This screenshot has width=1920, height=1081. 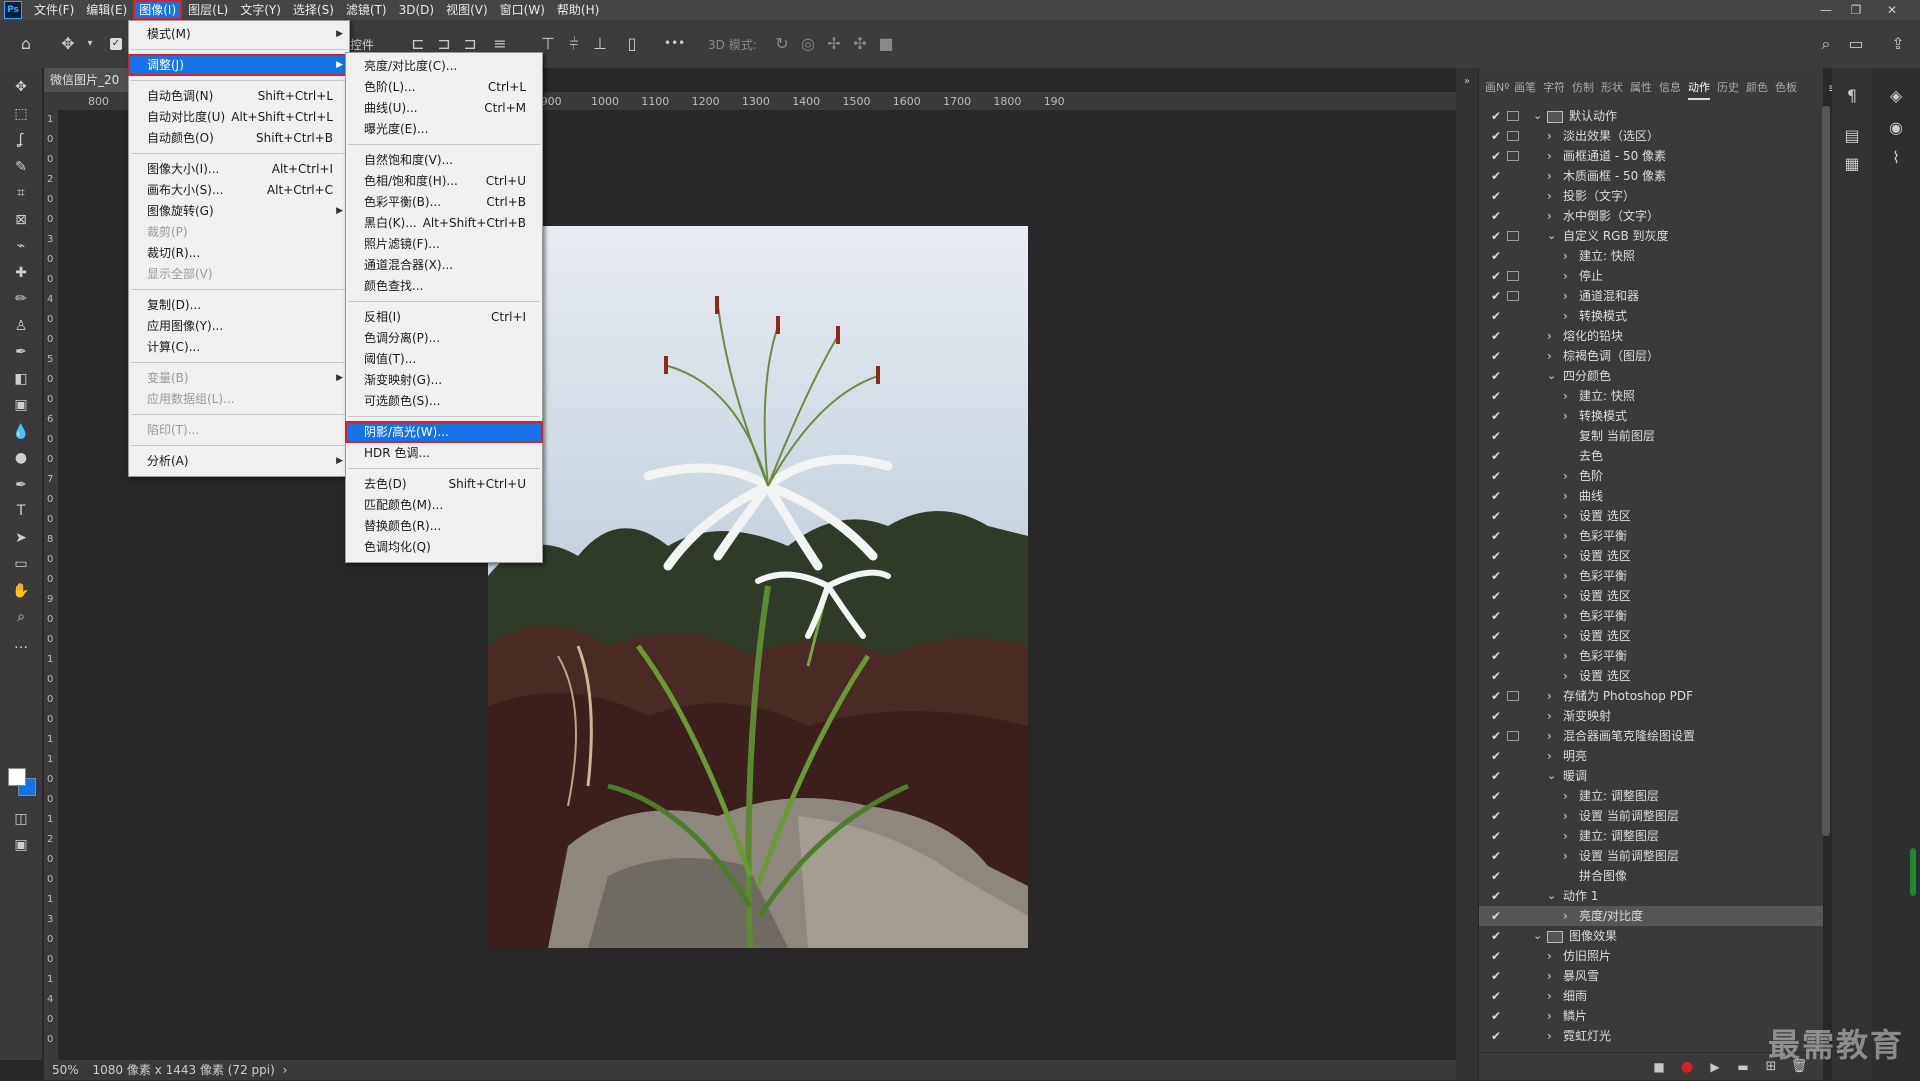 I want to click on lasso-tool-icon: ʆ, so click(x=21, y=140).